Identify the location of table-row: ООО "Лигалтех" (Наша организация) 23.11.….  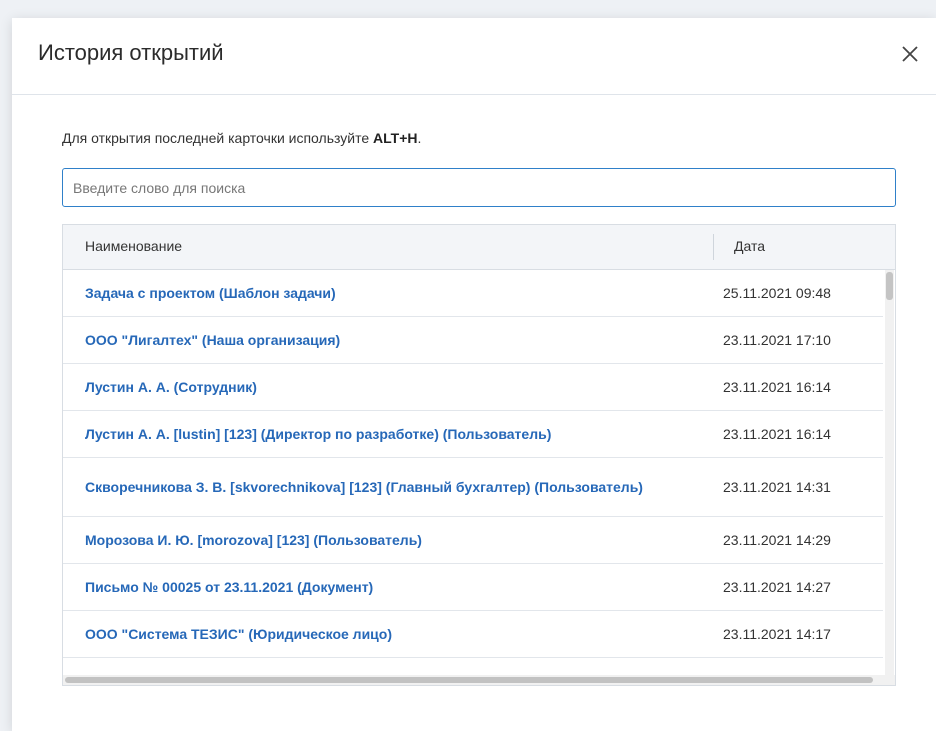
(473, 340).